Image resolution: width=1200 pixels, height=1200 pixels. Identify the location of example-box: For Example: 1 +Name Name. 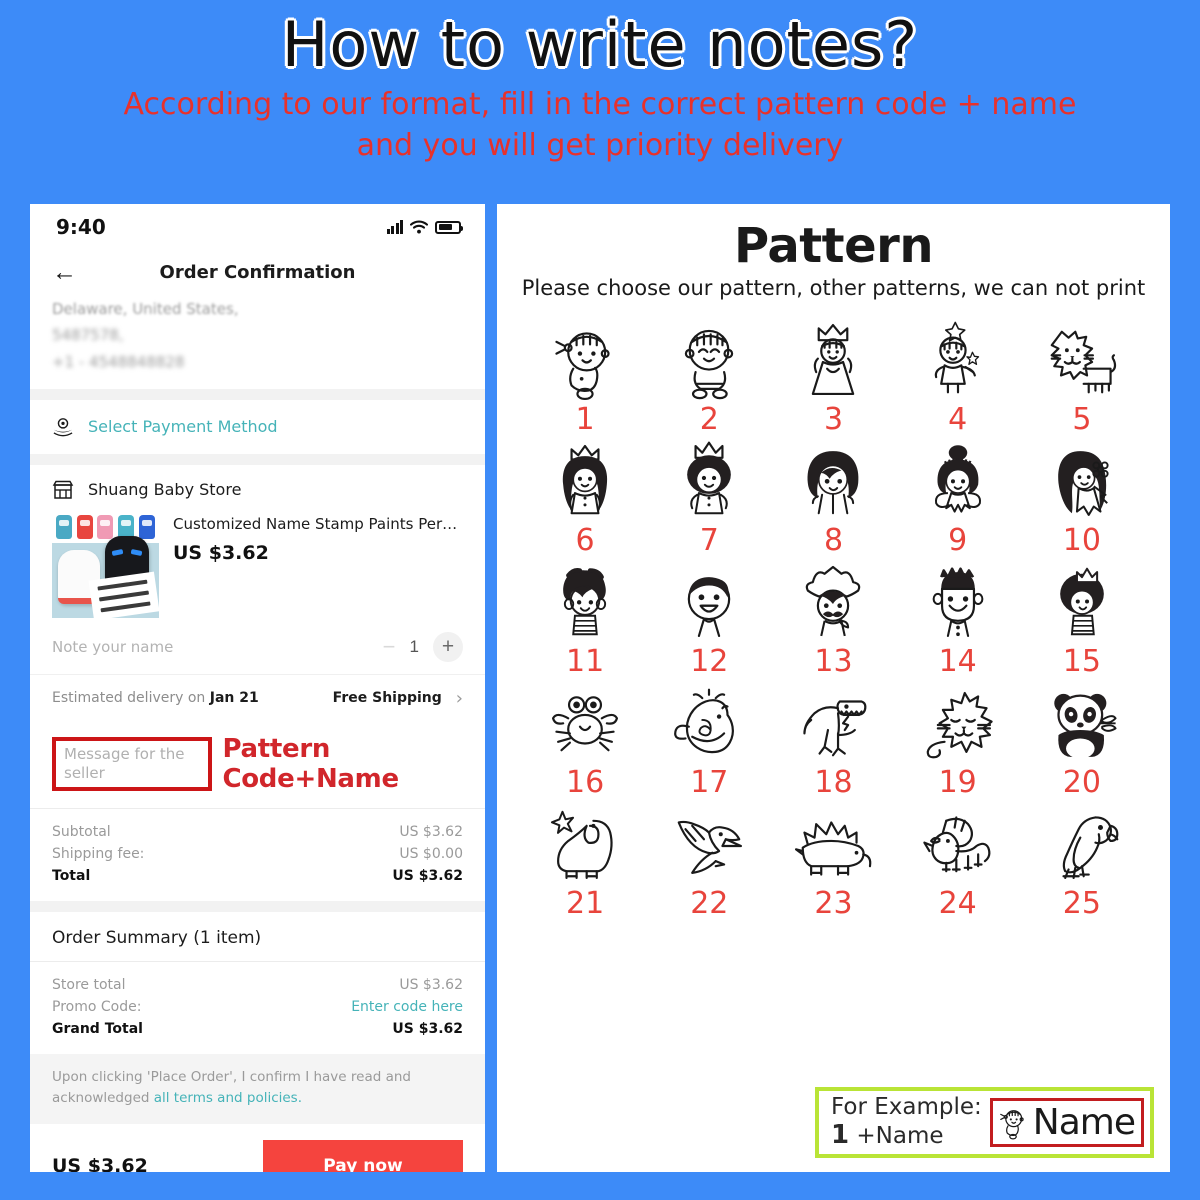
(984, 1122).